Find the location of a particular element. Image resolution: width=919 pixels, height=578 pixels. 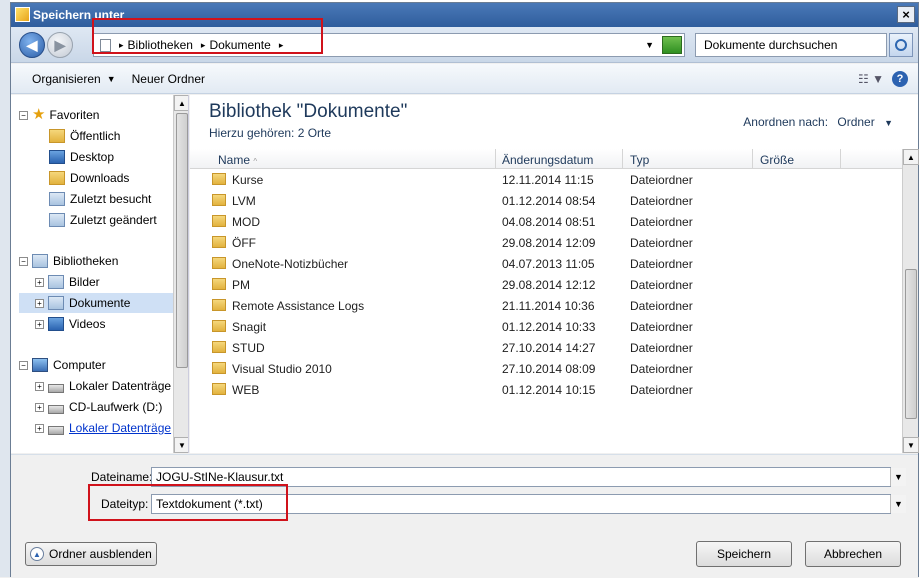

tree-item-local-disk-c: + Lokaler Datenträge is located at coordinates (103, 386).